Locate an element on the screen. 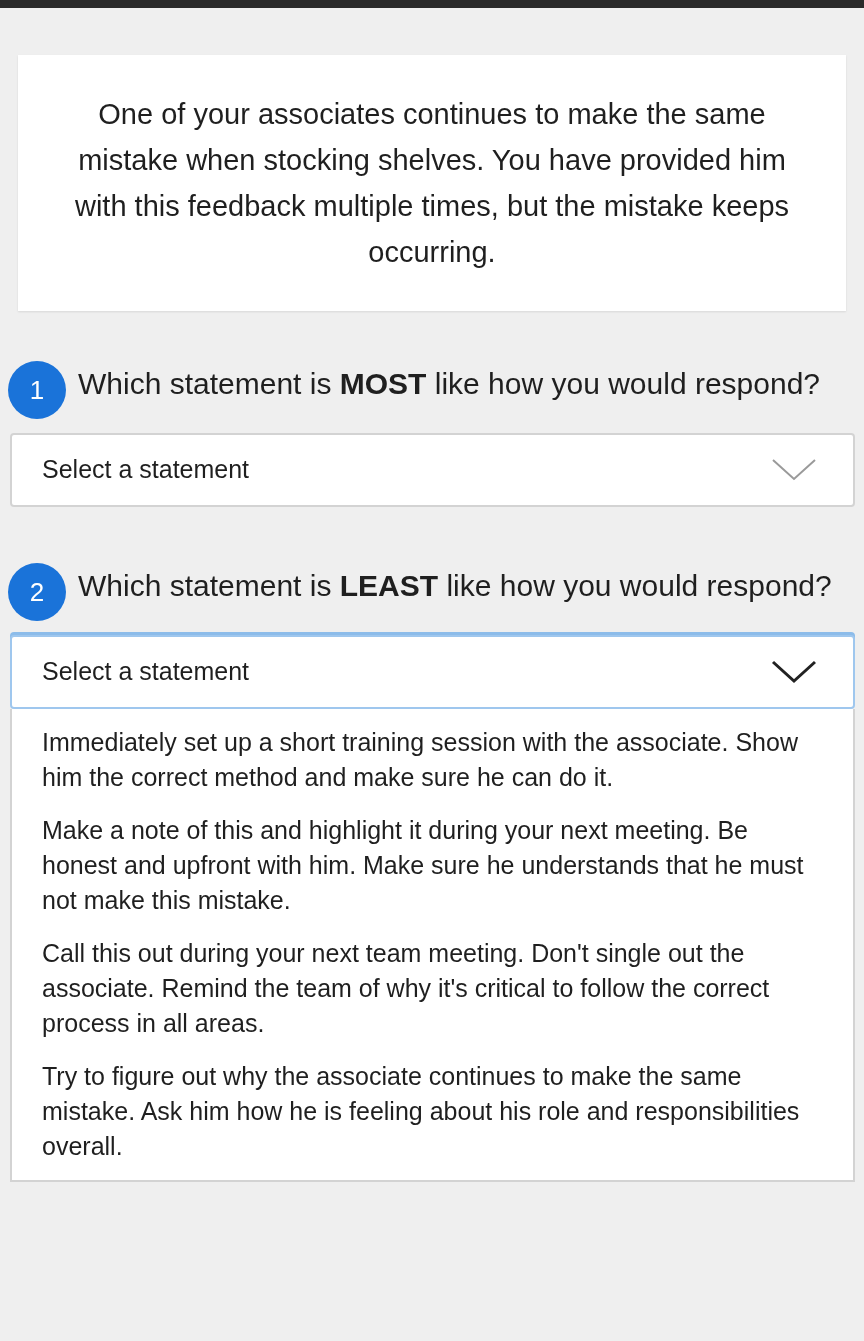  statement-option: Call this out during your next team meeting. Don't single out the associate. Remind the team of why it's critical to follow the correct process in all areas. is located at coordinates (432, 988).